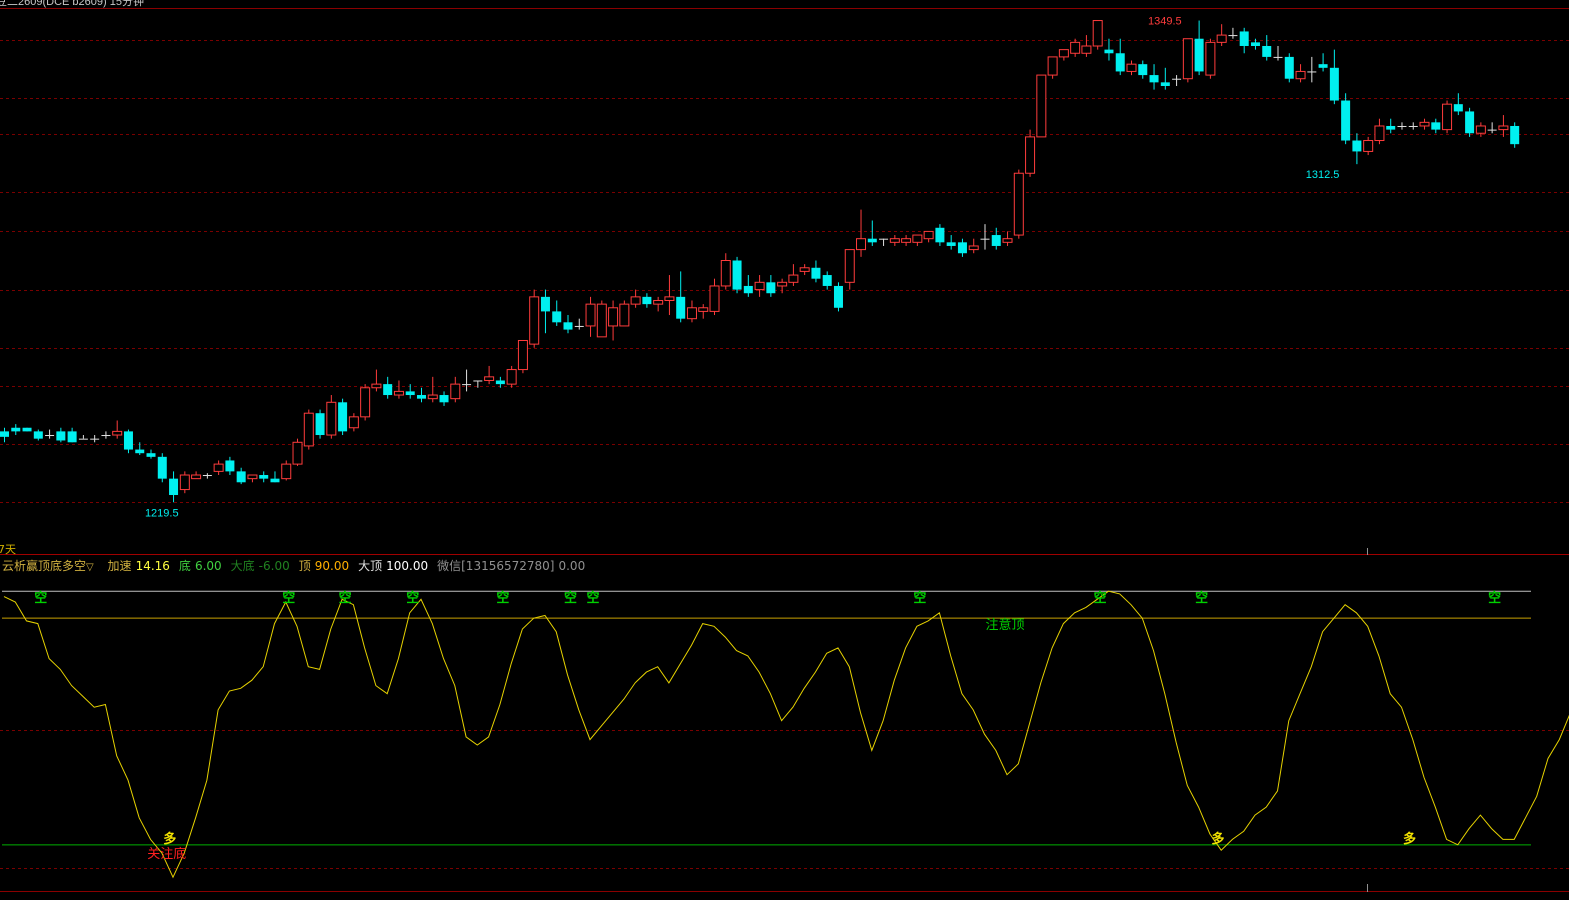  I want to click on indicator-value-5: 0.00, so click(572, 566).